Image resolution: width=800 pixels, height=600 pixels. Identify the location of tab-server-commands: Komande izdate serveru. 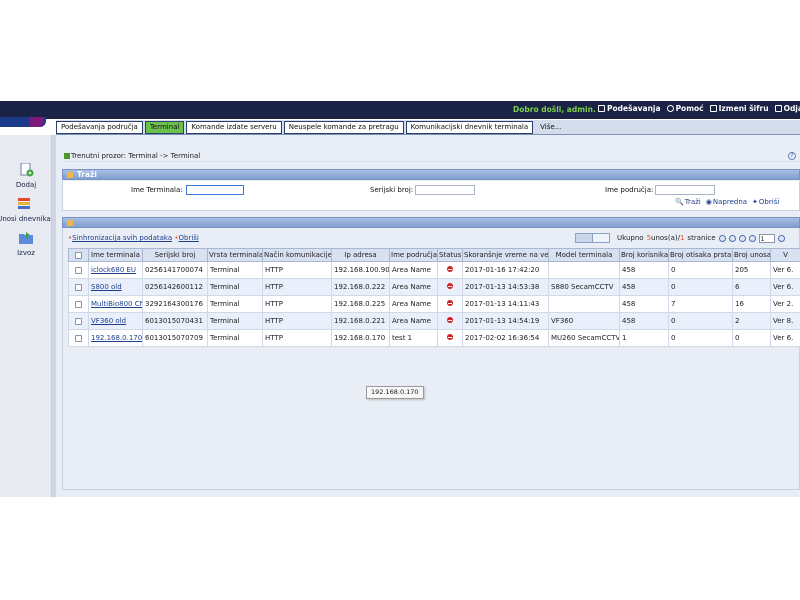
(234, 127).